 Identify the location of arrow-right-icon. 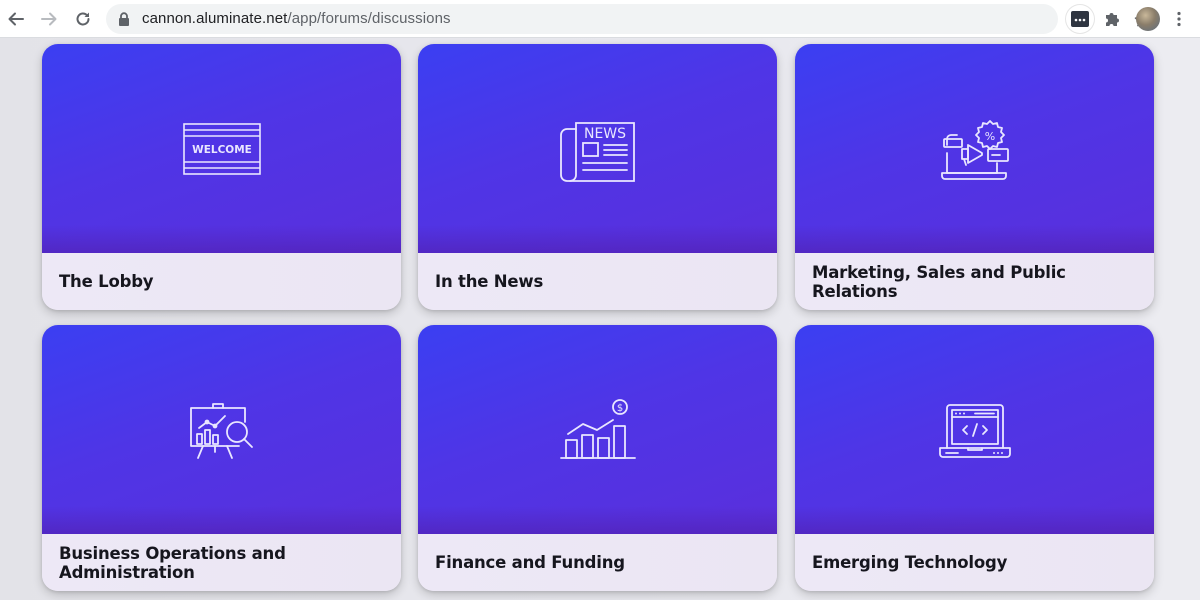
(49, 19).